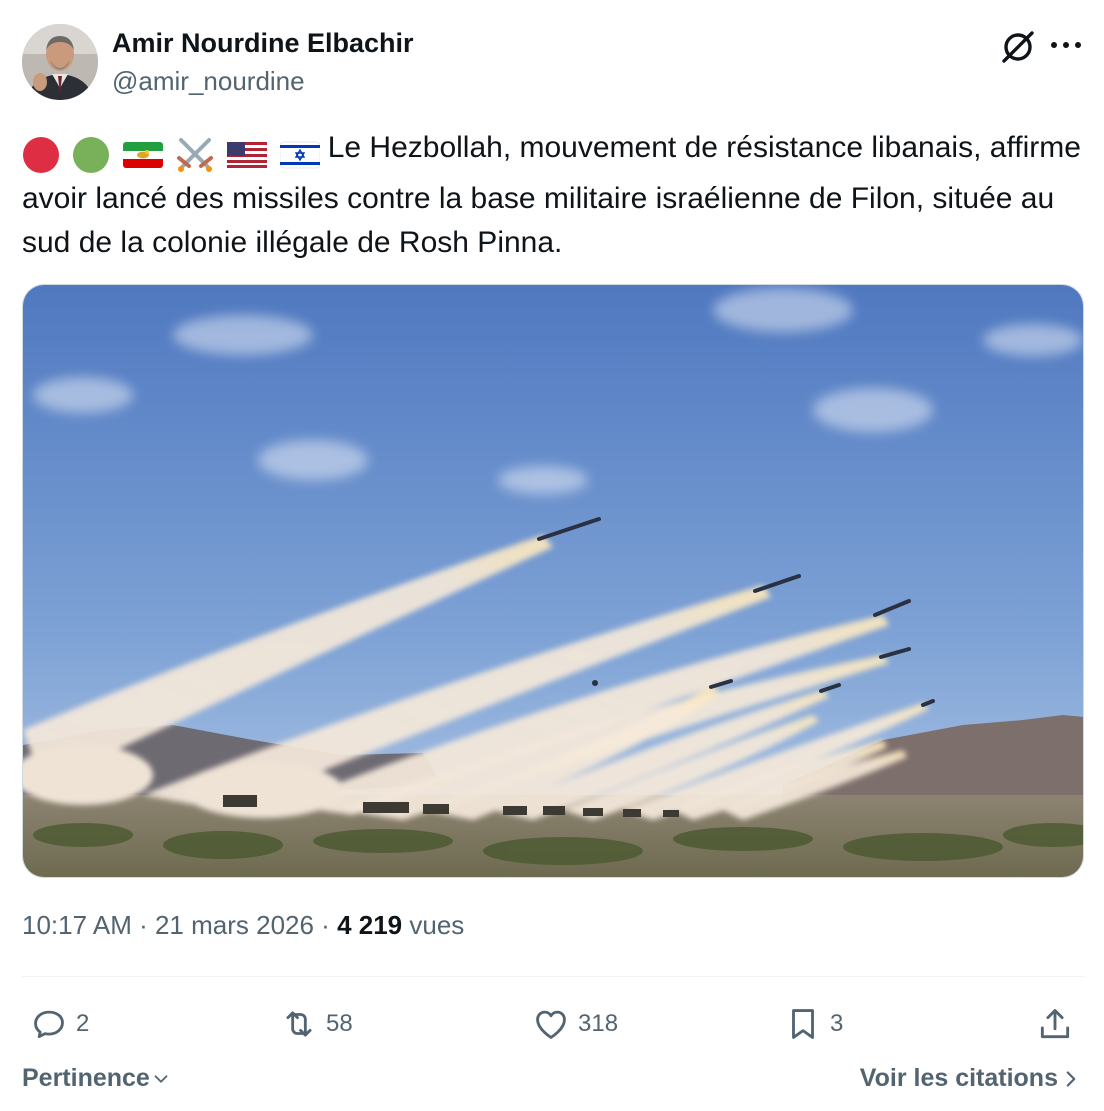  I want to click on views-label: vues, so click(433, 925).